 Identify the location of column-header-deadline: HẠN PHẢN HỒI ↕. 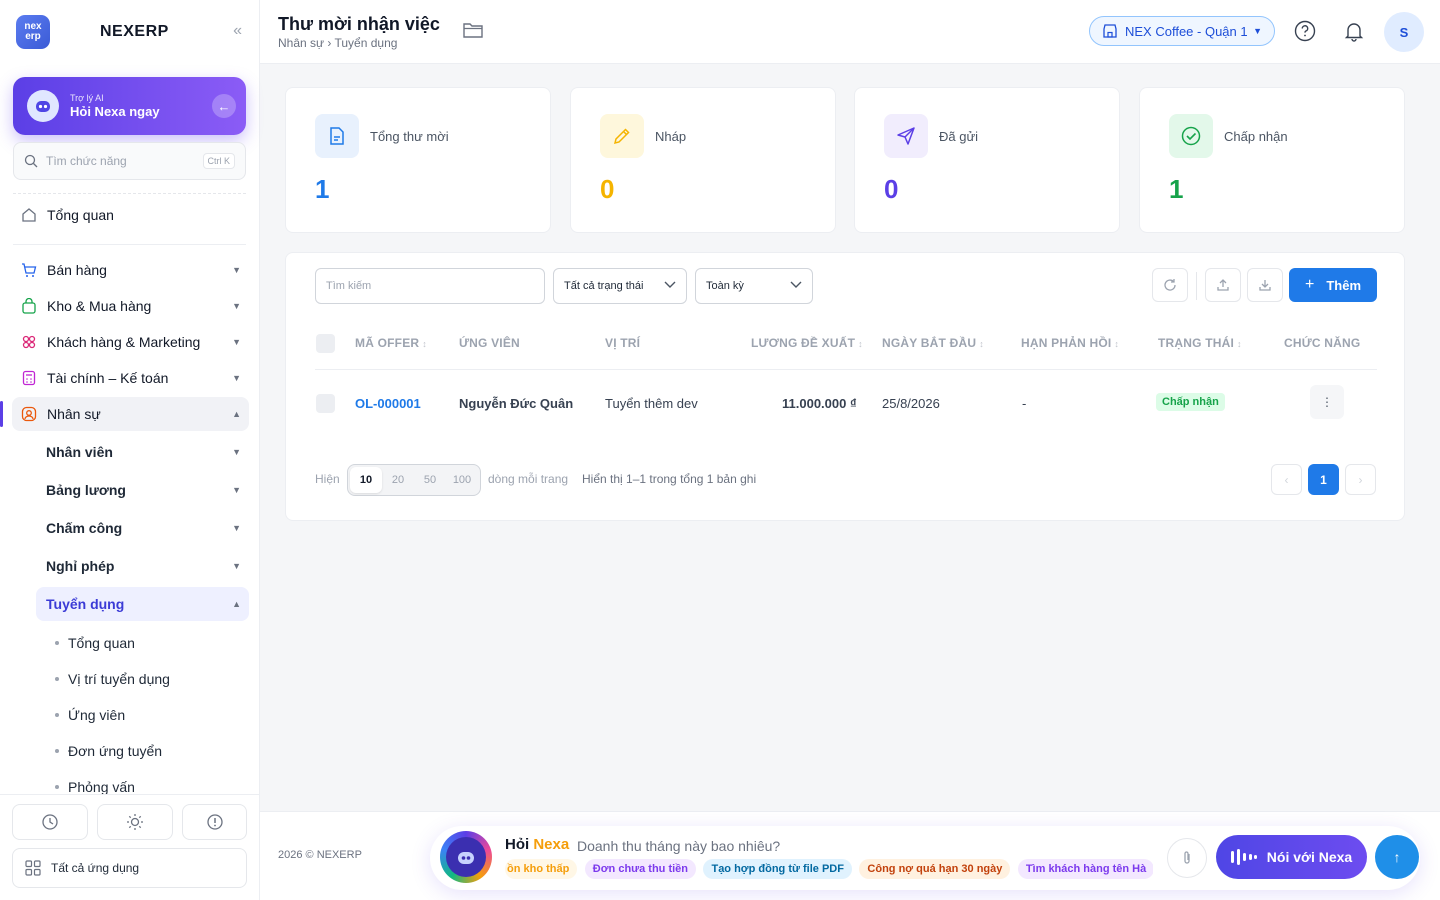
(1070, 343).